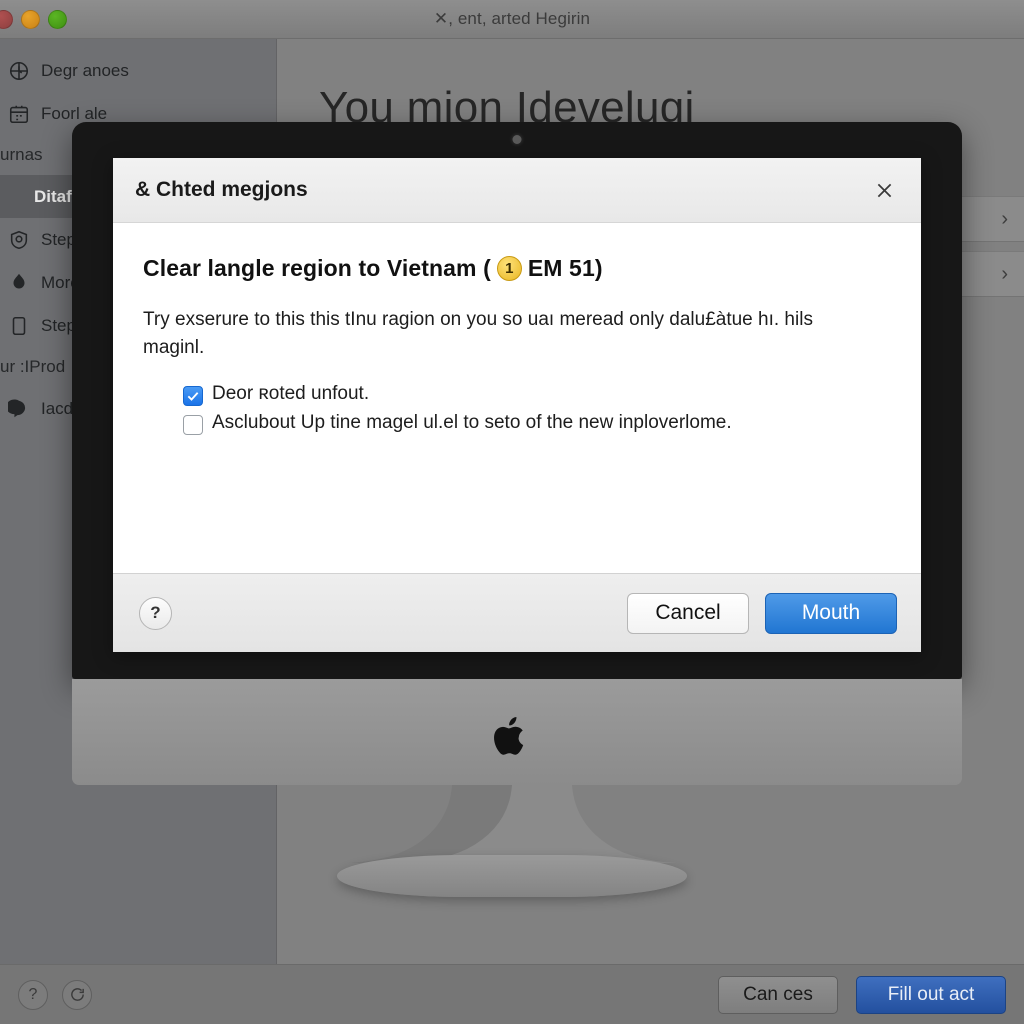  What do you see at coordinates (155, 613) in the screenshot?
I see `help-icon: ?` at bounding box center [155, 613].